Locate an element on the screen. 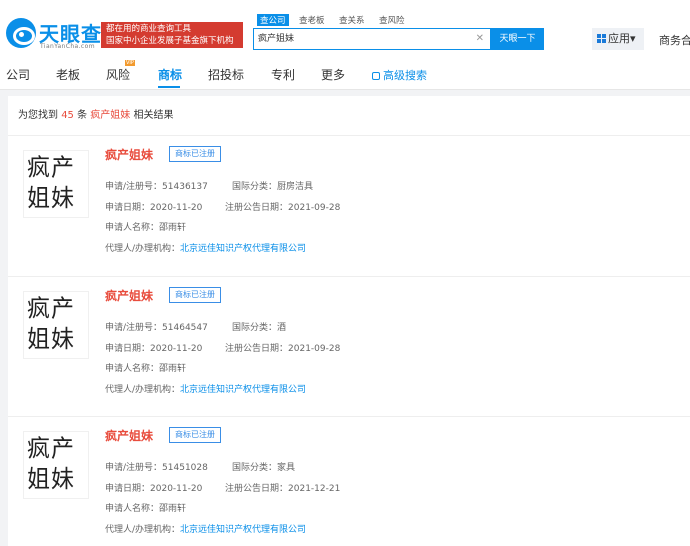 This screenshot has height=546, width=690. reg-no-row: 申请/注册号：51451028 is located at coordinates (156, 466).